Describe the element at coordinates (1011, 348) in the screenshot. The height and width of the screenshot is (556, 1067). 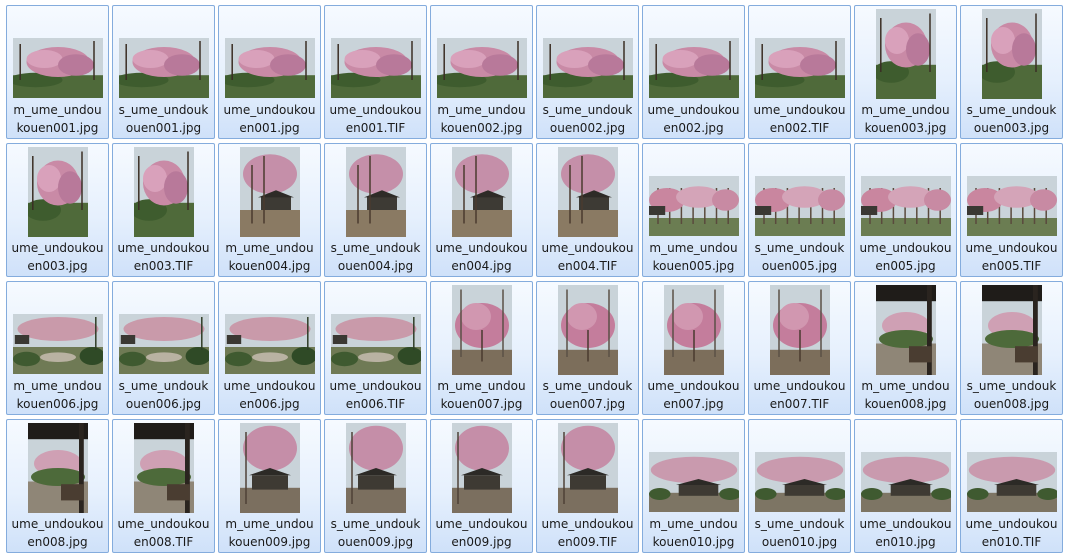
I see `file-item: s_ume_undouk ouen008.jpg` at that location.